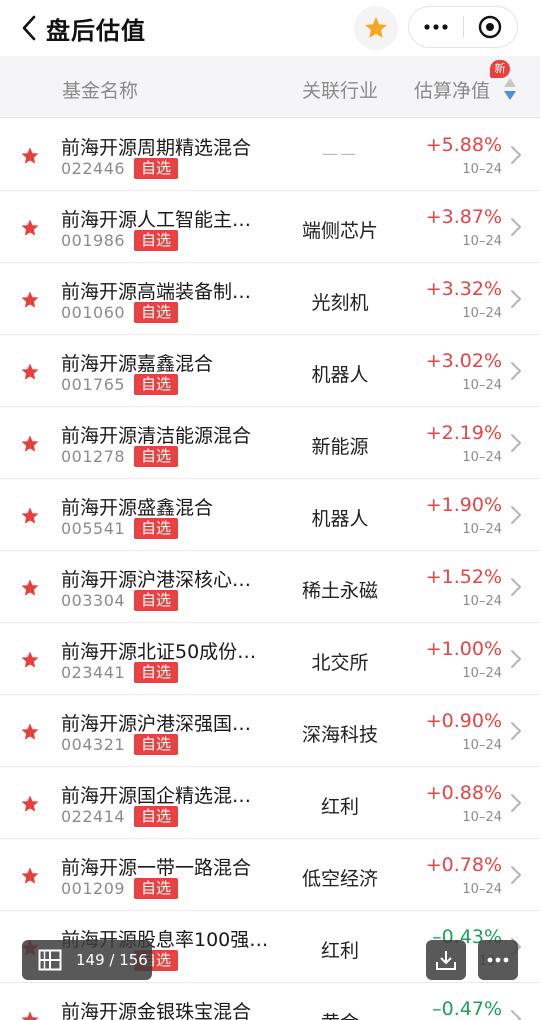 The image size is (540, 1020). Describe the element at coordinates (270, 731) in the screenshot. I see `fund-row: 前海开源沪港深强国… 004321 自选 深海科技 +0.90% 10–24` at that location.